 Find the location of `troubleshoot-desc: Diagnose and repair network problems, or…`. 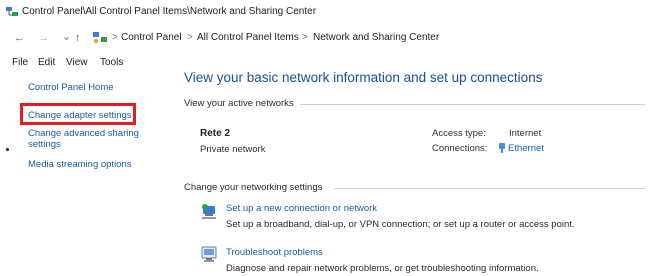

troubleshoot-desc: Diagnose and repair network problems, or… is located at coordinates (382, 268).